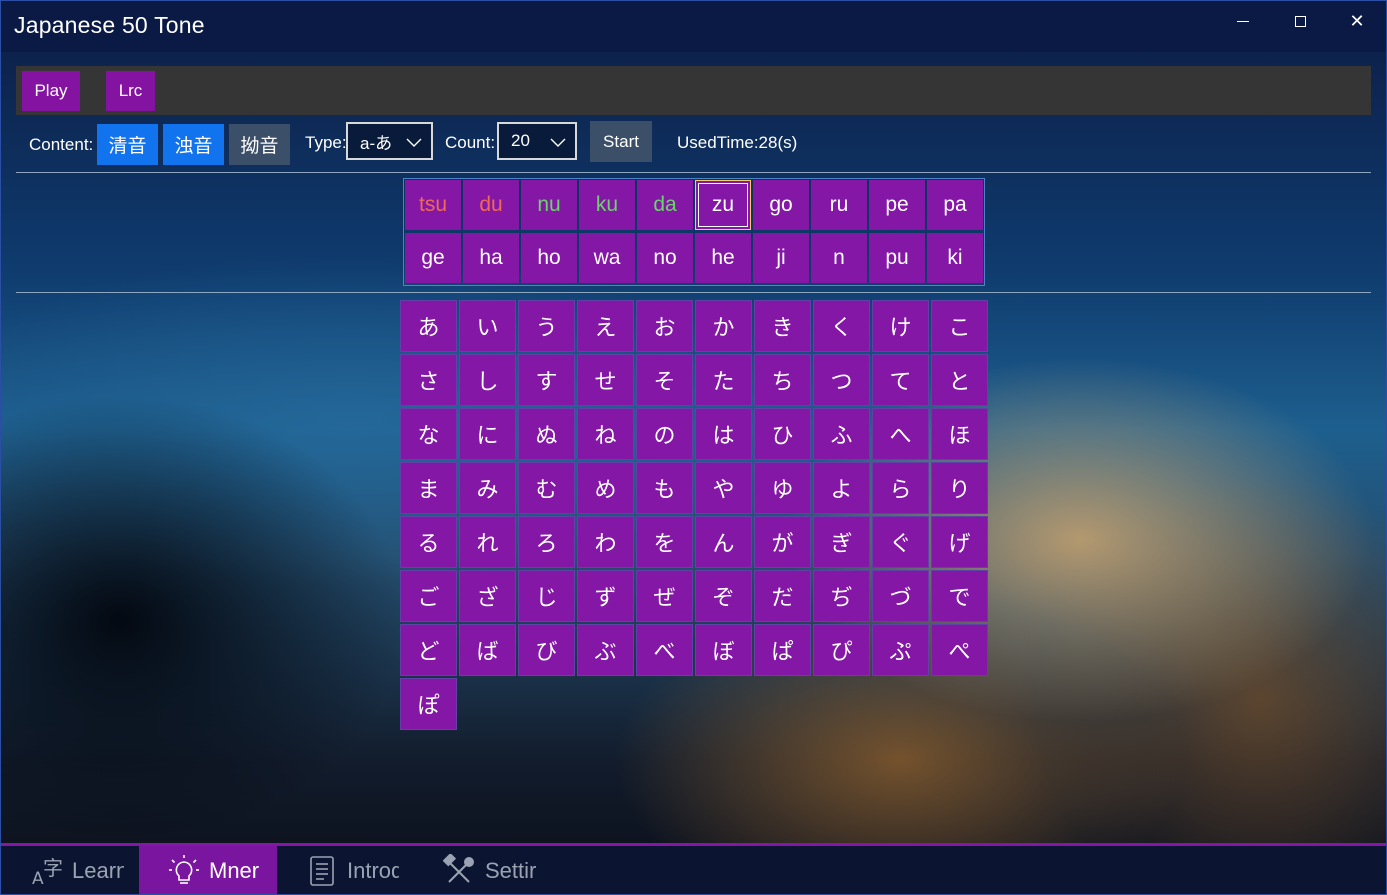 This screenshot has height=895, width=1387. Describe the element at coordinates (900, 380) in the screenshot. I see `kana-key: て` at that location.